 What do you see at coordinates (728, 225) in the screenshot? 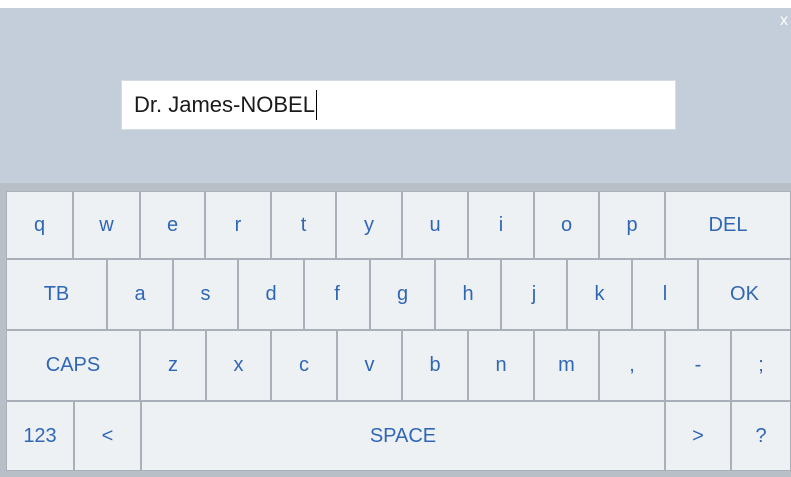
I see `delete-button: DEL` at bounding box center [728, 225].